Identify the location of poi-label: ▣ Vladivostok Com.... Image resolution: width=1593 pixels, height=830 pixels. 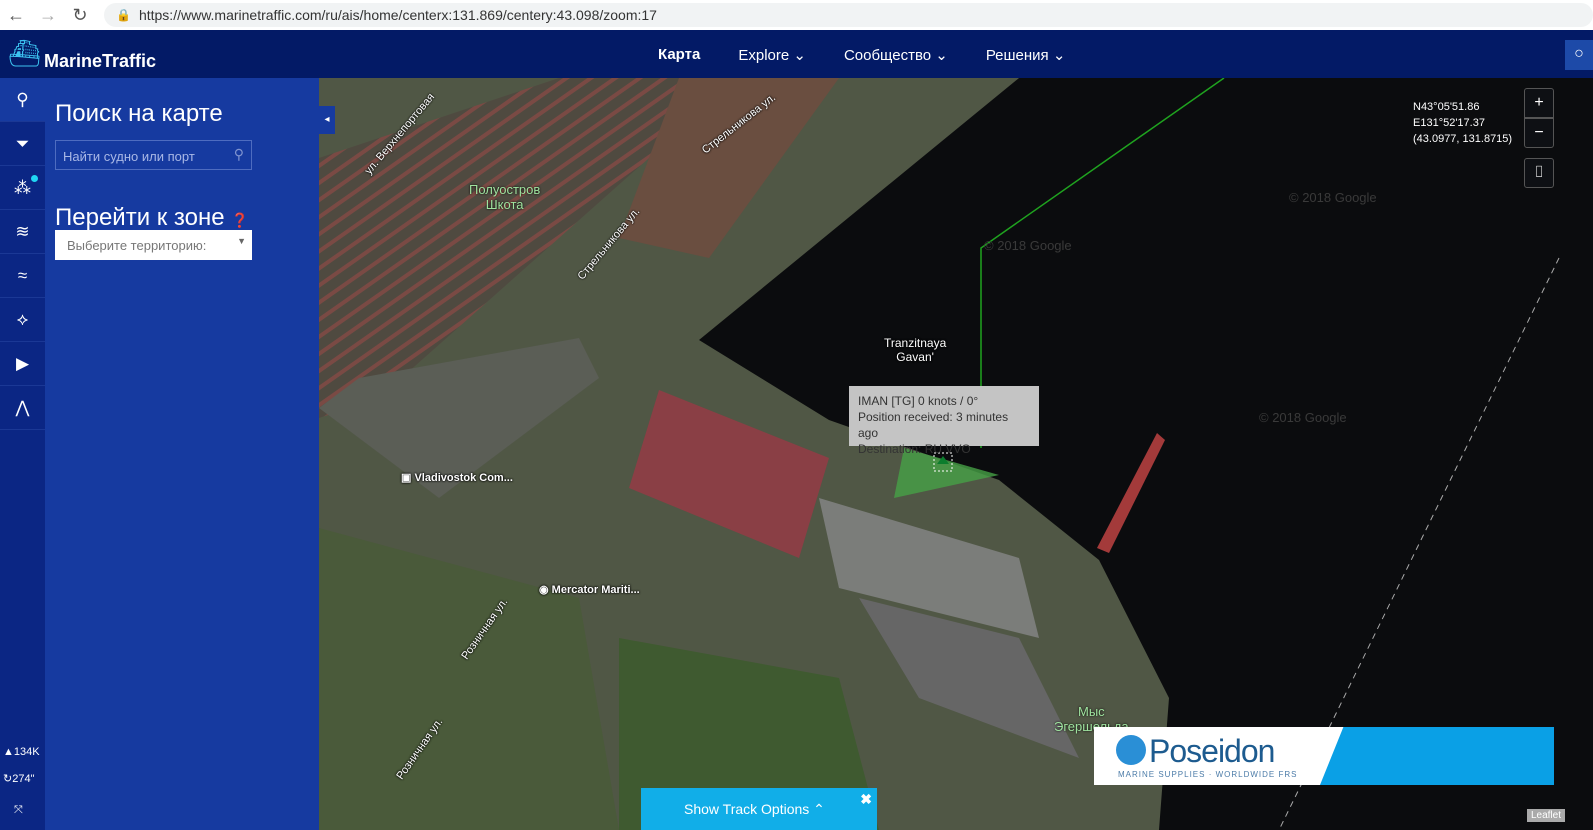
(457, 477).